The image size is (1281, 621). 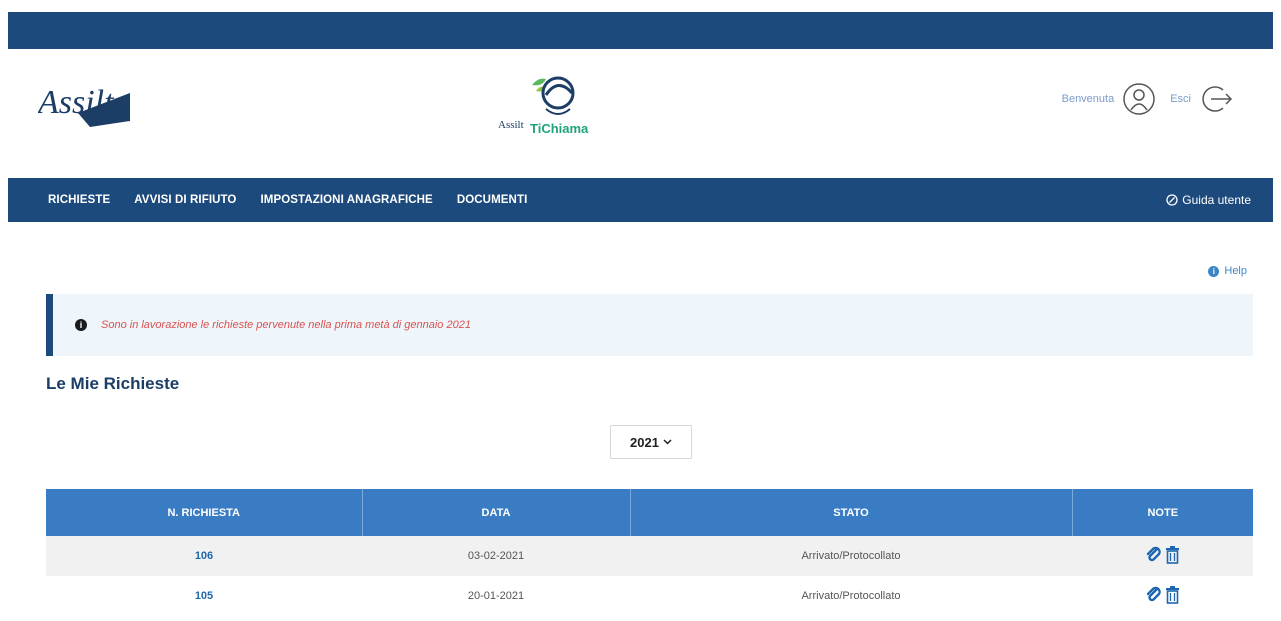 I want to click on logo-tichiama-text: TiChiama, so click(x=559, y=128).